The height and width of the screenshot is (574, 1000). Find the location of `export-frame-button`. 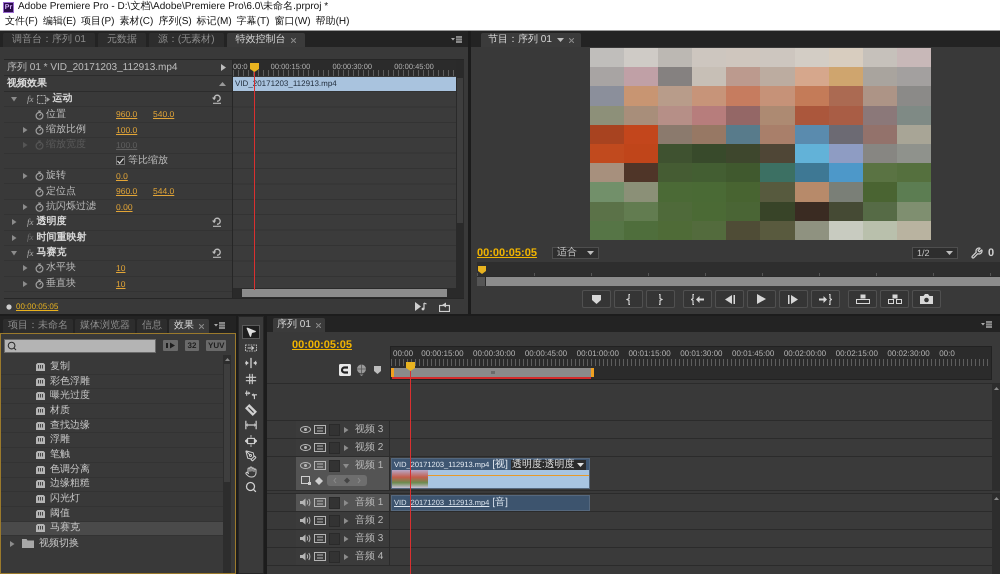

export-frame-button is located at coordinates (926, 299).